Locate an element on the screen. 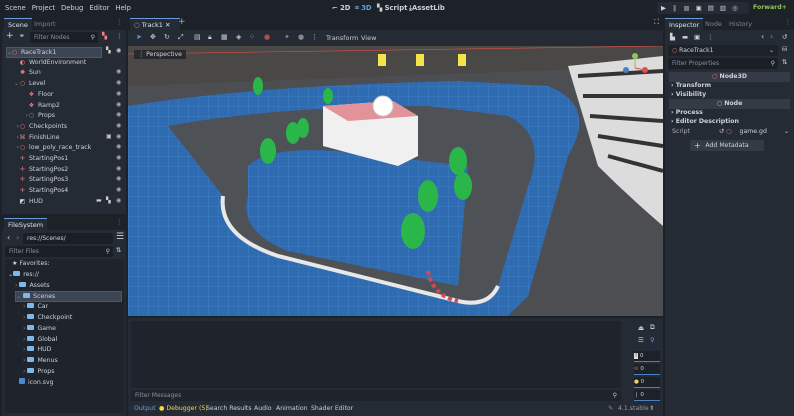 The image size is (794, 416). tab-audio: Audio is located at coordinates (263, 408).